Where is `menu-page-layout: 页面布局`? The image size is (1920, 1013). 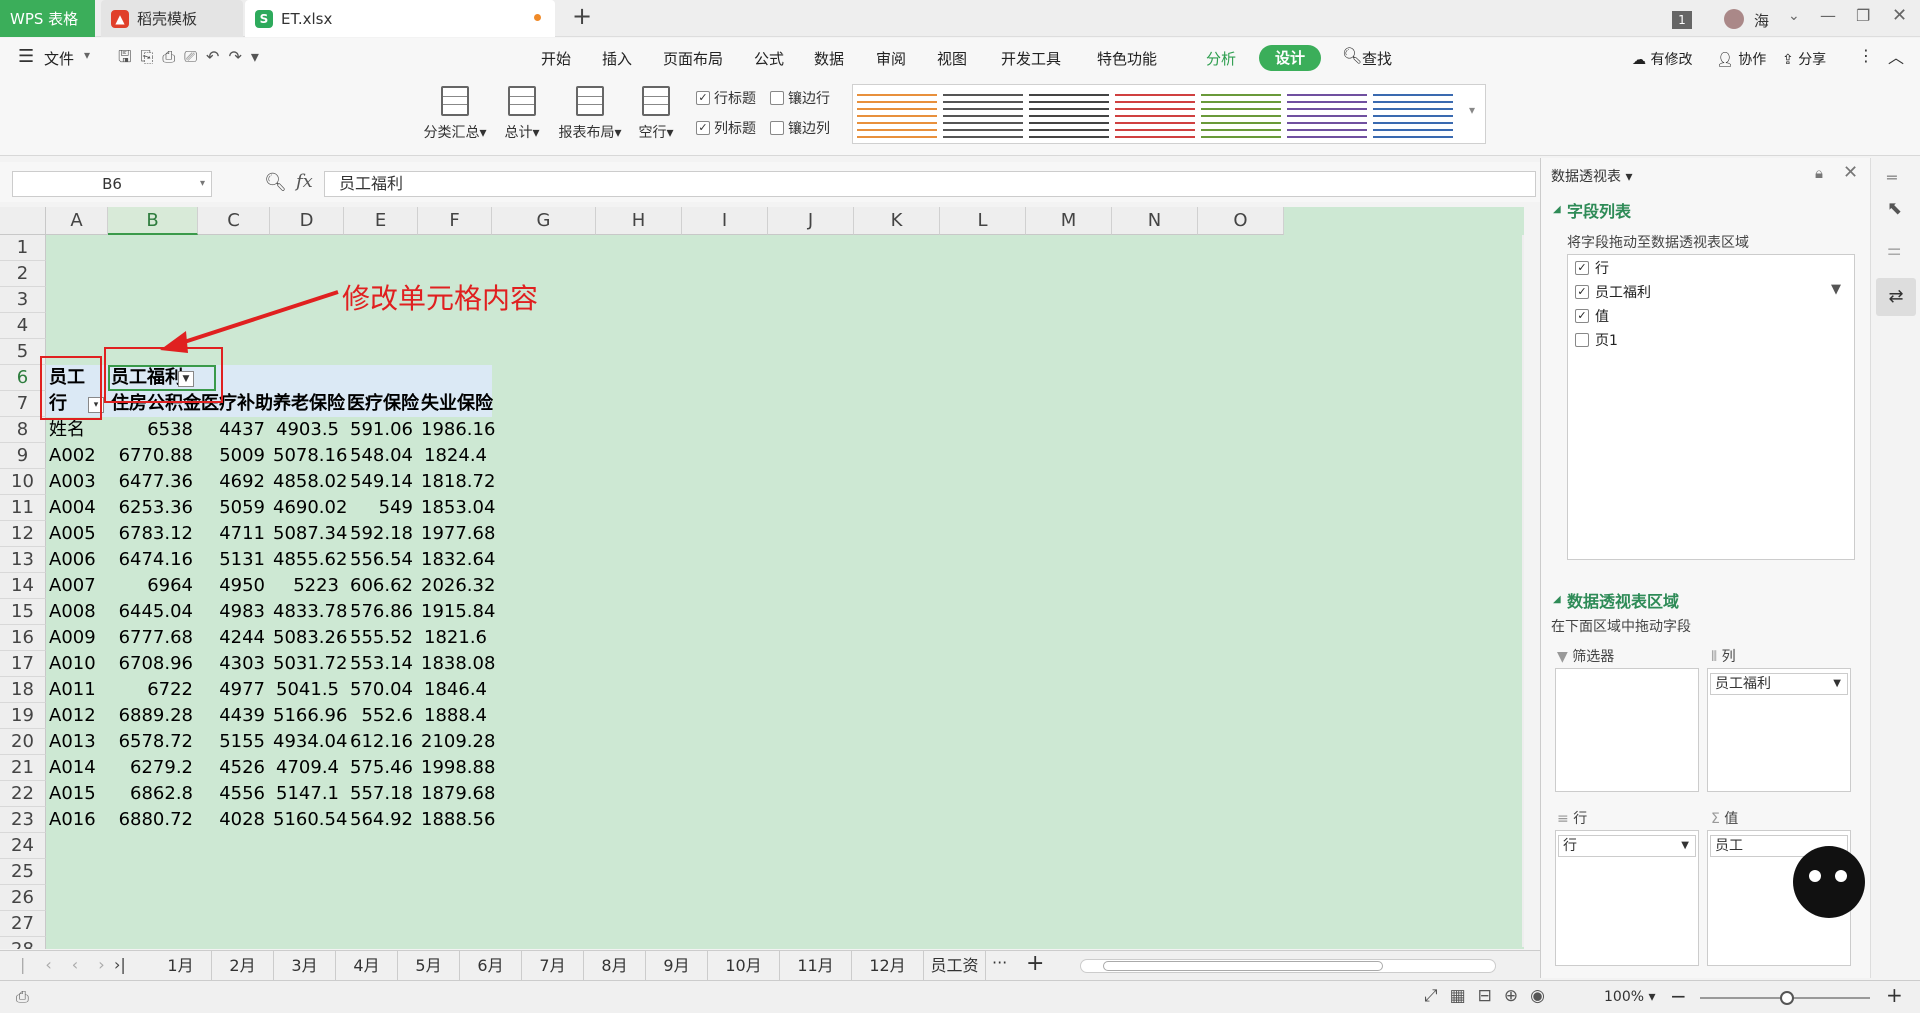 menu-page-layout: 页面布局 is located at coordinates (693, 58).